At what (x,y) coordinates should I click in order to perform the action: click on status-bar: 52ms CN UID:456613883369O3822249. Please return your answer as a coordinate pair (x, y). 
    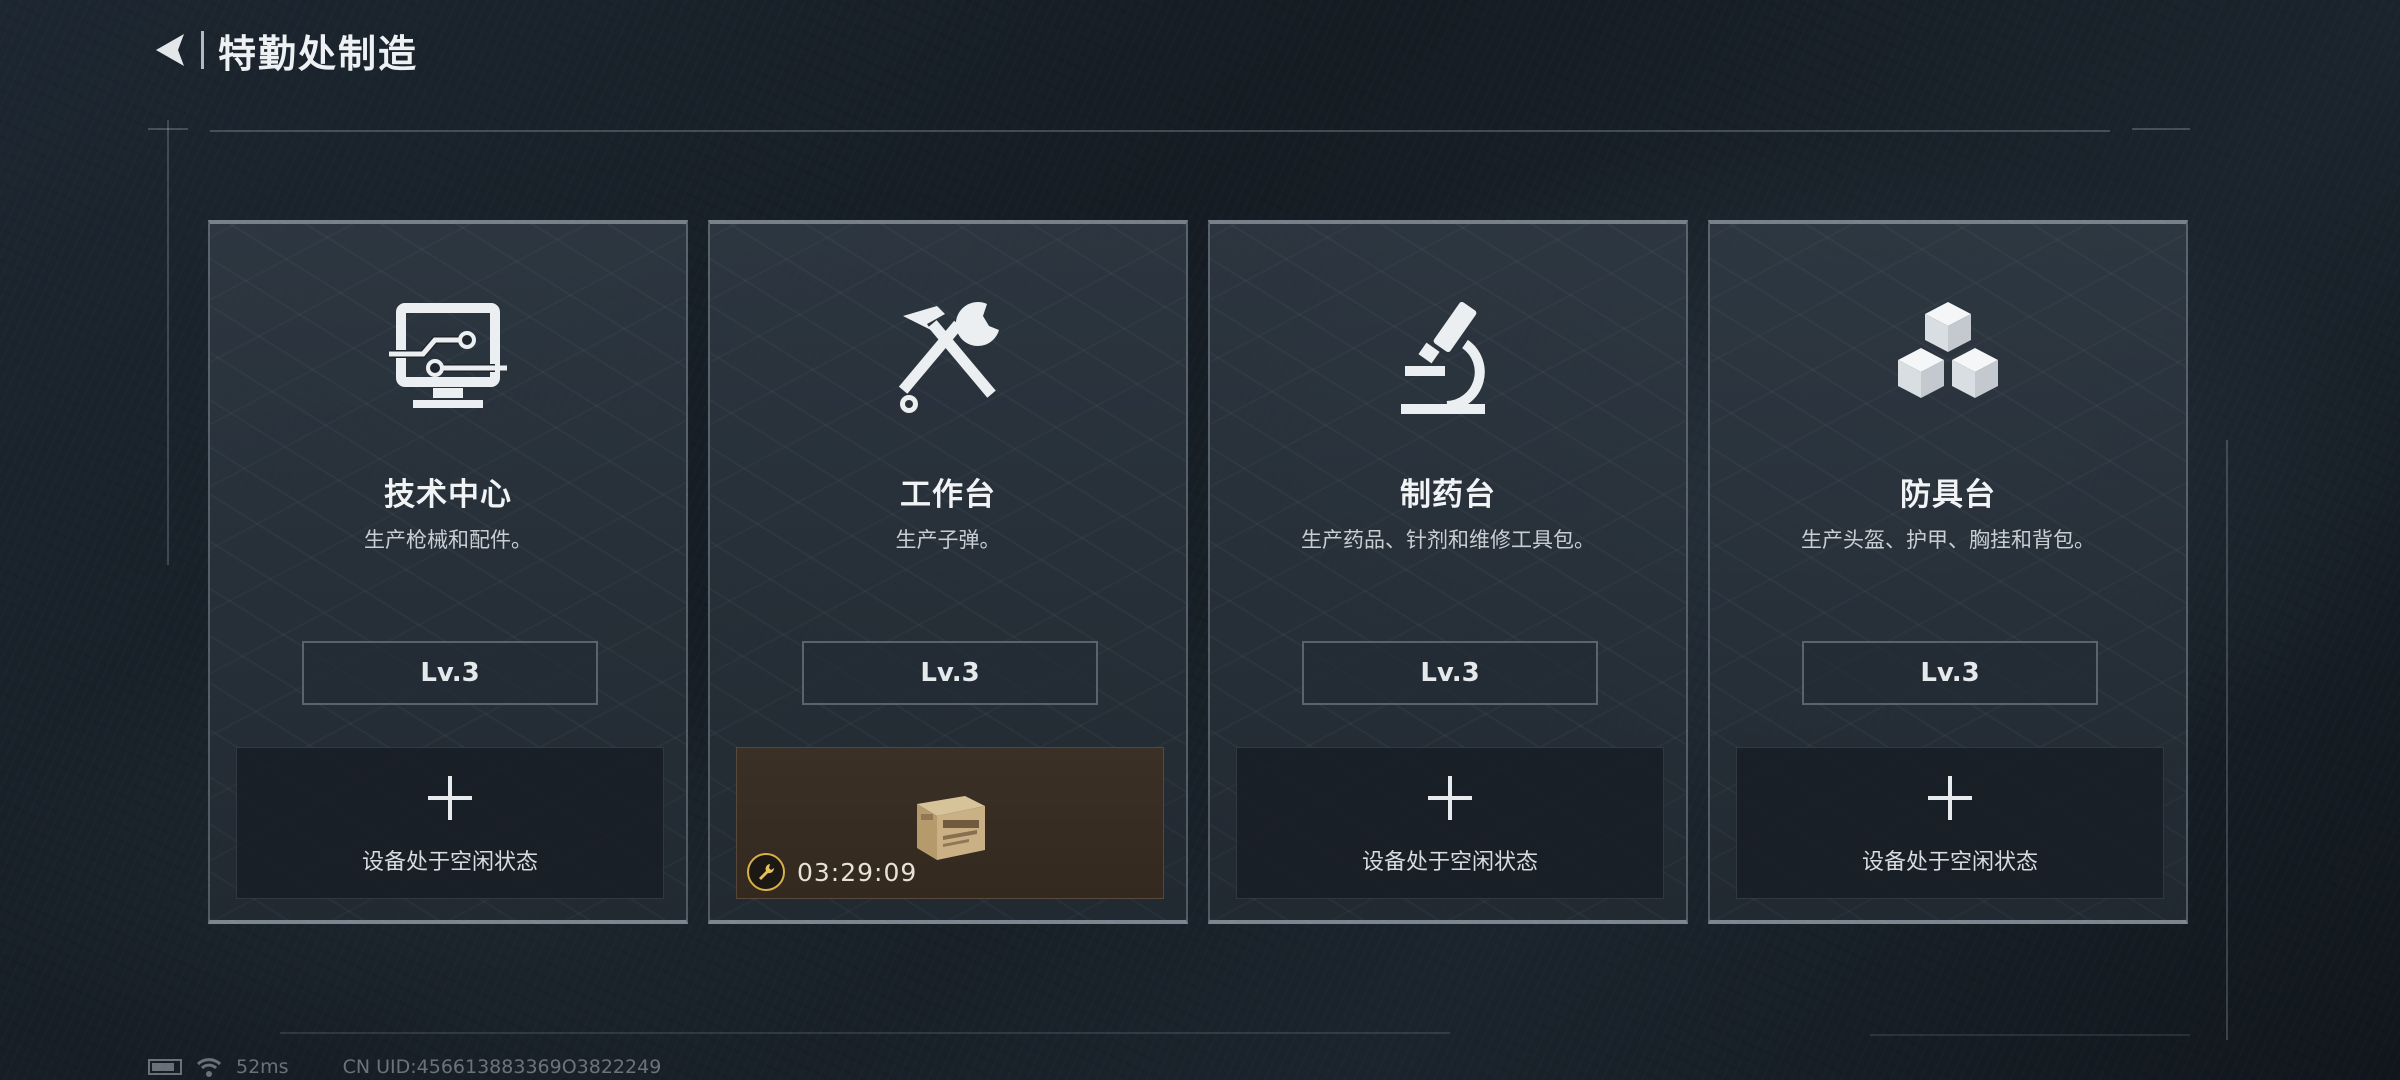
    Looking at the image, I should click on (404, 1067).